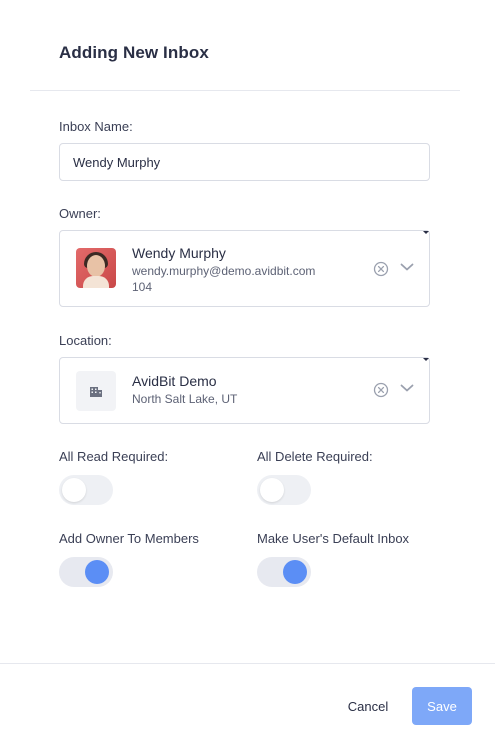 This screenshot has height=747, width=495. Describe the element at coordinates (142, 287) in the screenshot. I see `owner-id: 104` at that location.